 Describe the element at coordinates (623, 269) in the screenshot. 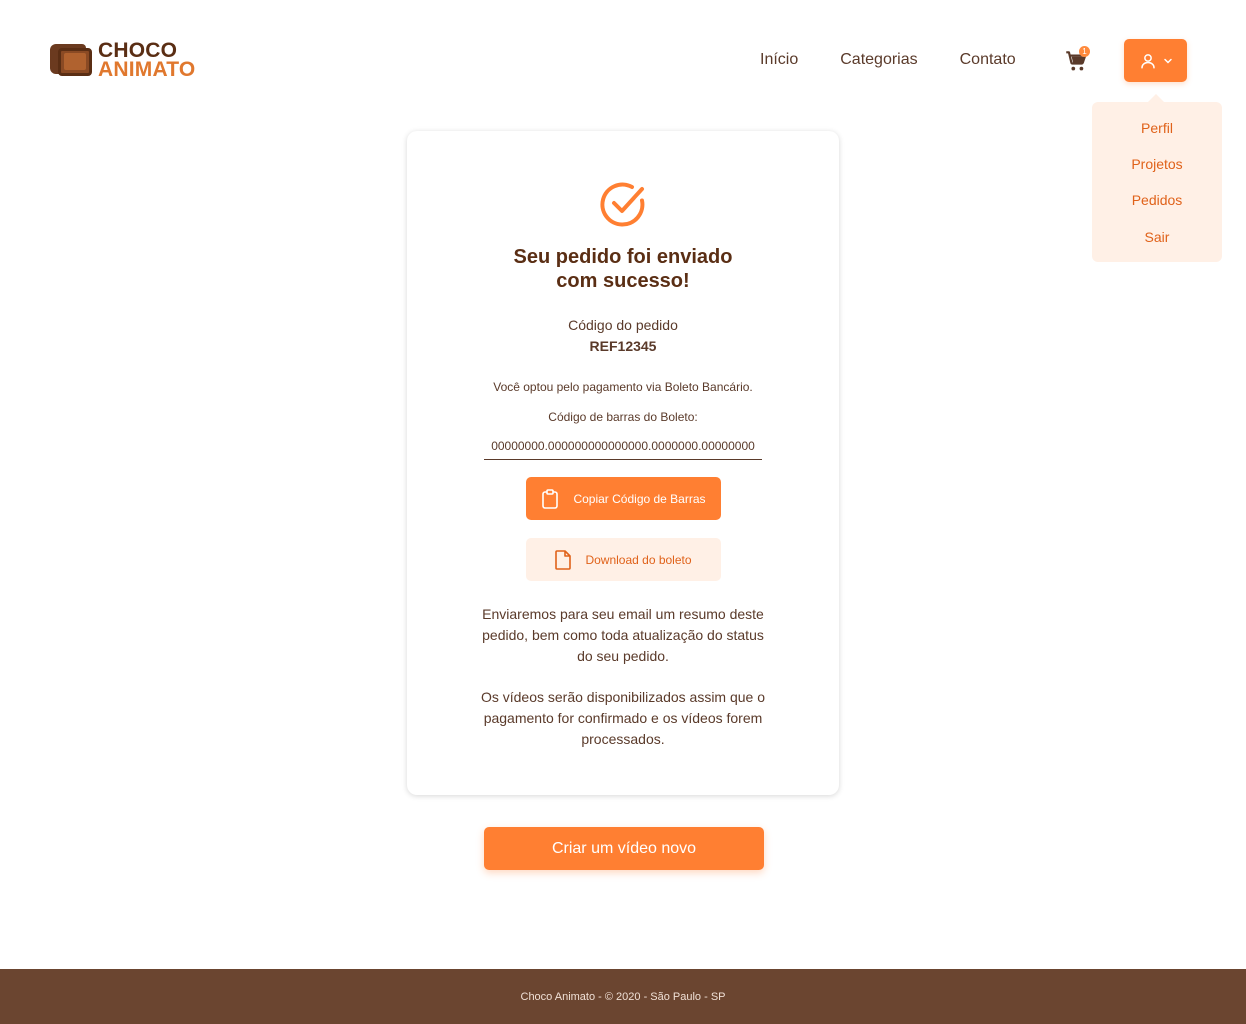

I see `confirmation-title: Seu pedido foi enviado com sucesso!` at that location.